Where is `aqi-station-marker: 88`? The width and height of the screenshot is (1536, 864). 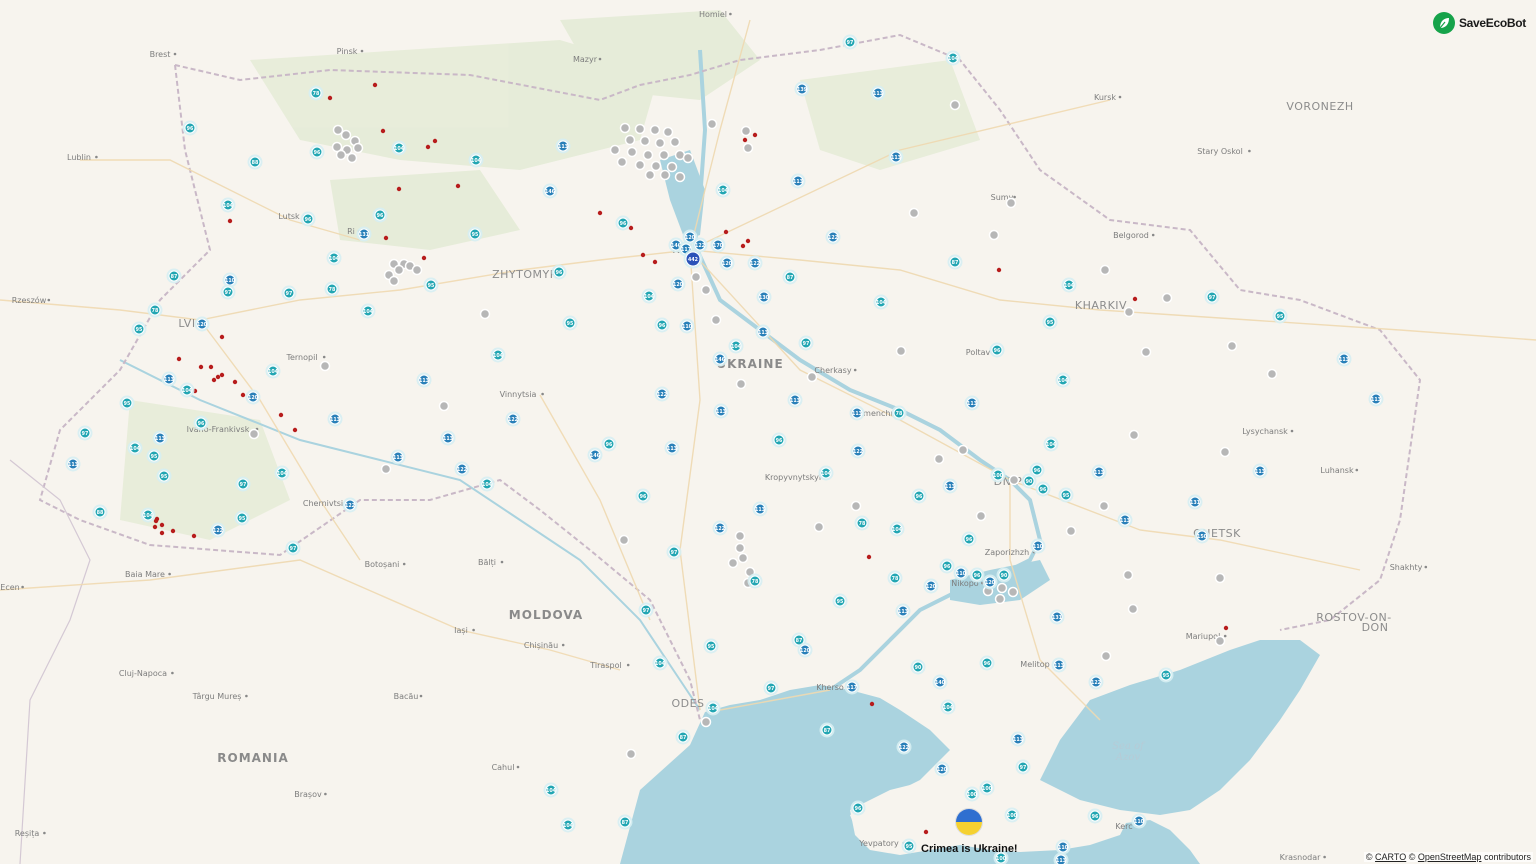 aqi-station-marker: 88 is located at coordinates (255, 162).